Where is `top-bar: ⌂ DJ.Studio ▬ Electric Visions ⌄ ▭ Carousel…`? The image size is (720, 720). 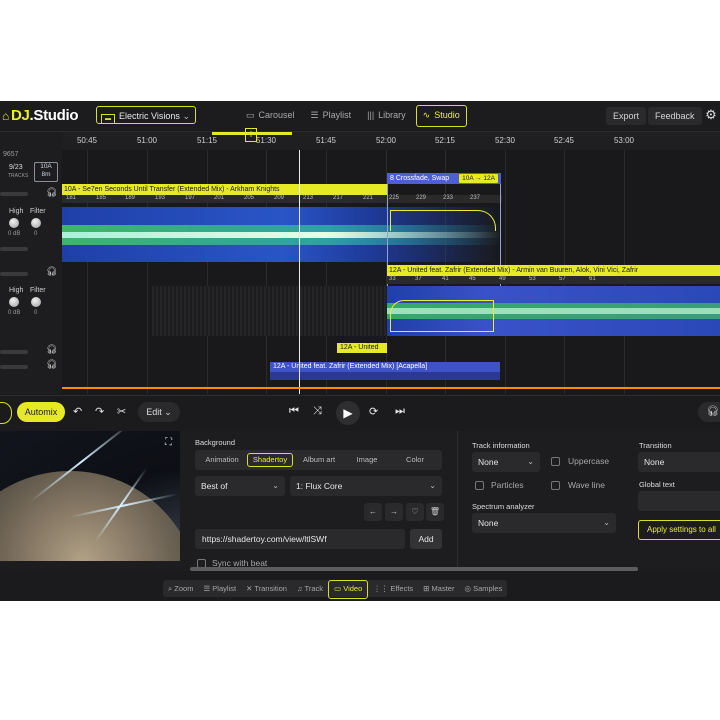
top-bar: ⌂ DJ.Studio ▬ Electric Visions ⌄ ▭ Carousel… is located at coordinates (360, 116).